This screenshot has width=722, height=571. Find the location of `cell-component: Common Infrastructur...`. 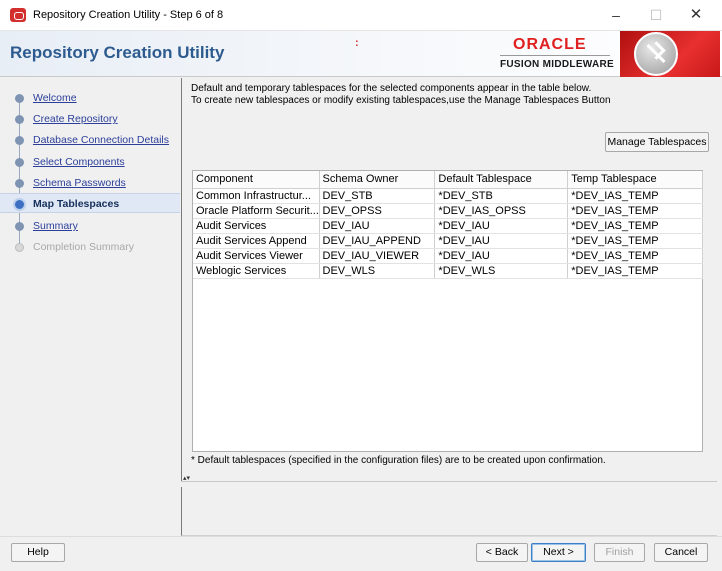

cell-component: Common Infrastructur... is located at coordinates (256, 196).